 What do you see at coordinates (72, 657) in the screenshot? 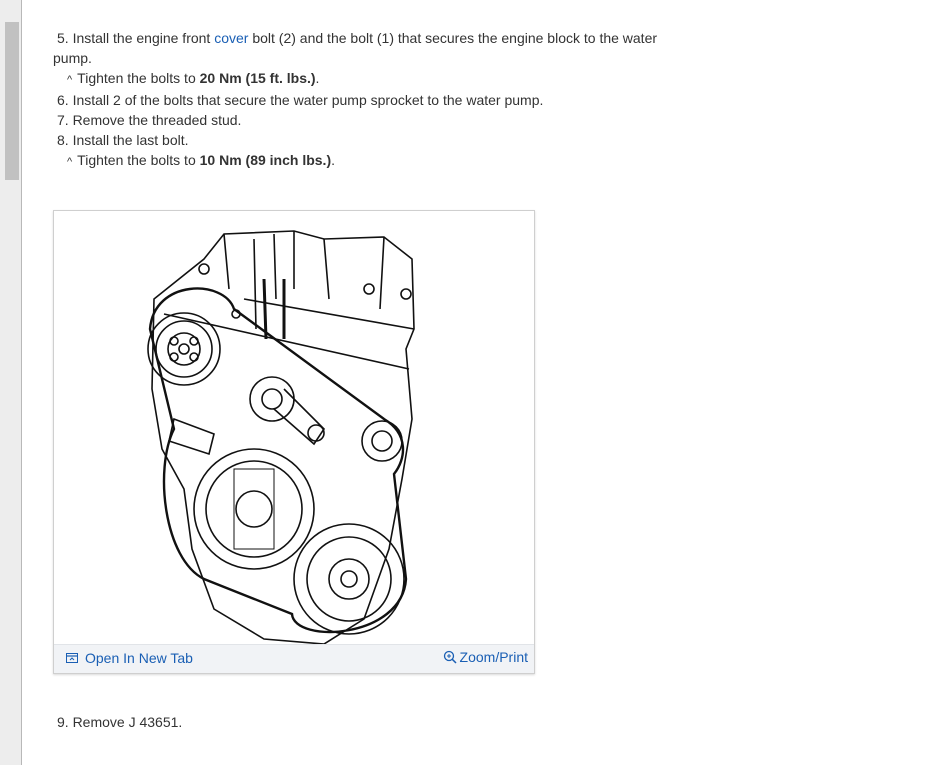
I see `external-tab-icon` at bounding box center [72, 657].